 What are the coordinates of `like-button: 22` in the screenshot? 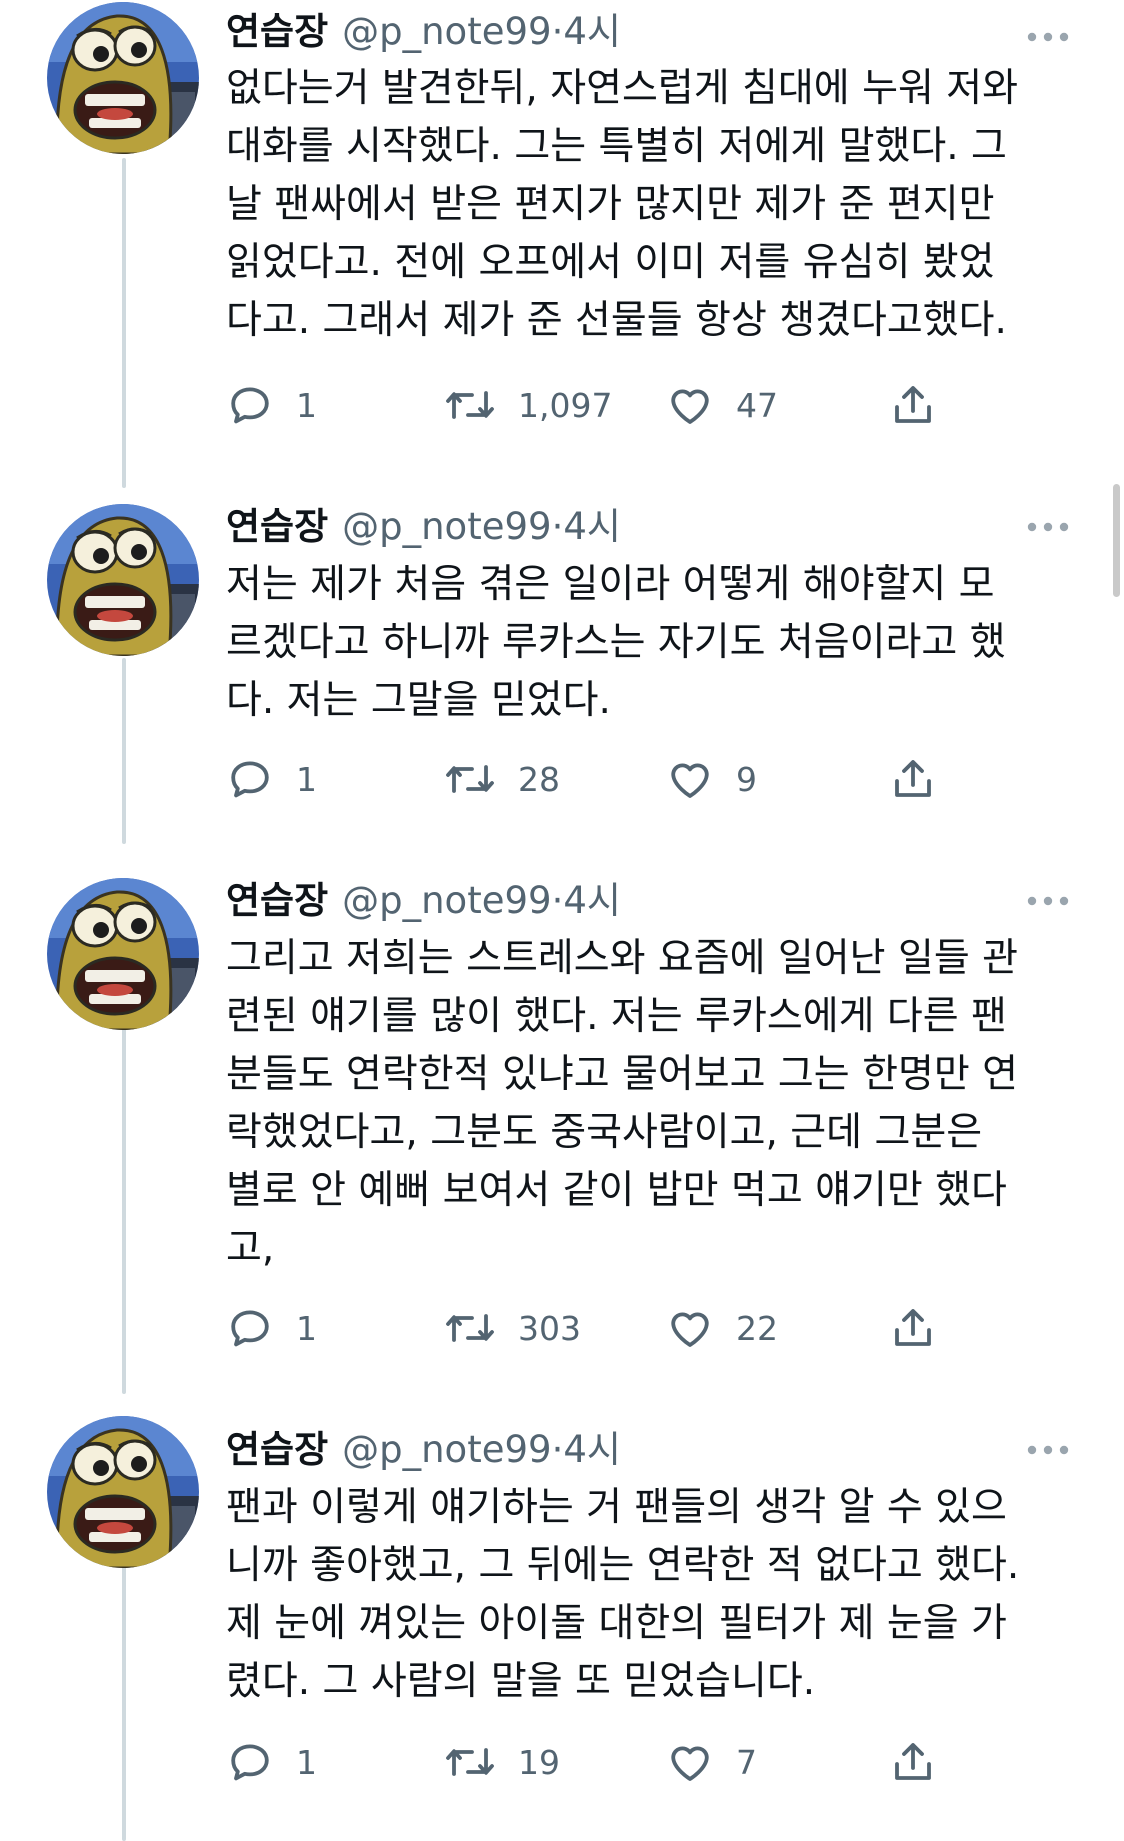 It's located at (722, 1328).